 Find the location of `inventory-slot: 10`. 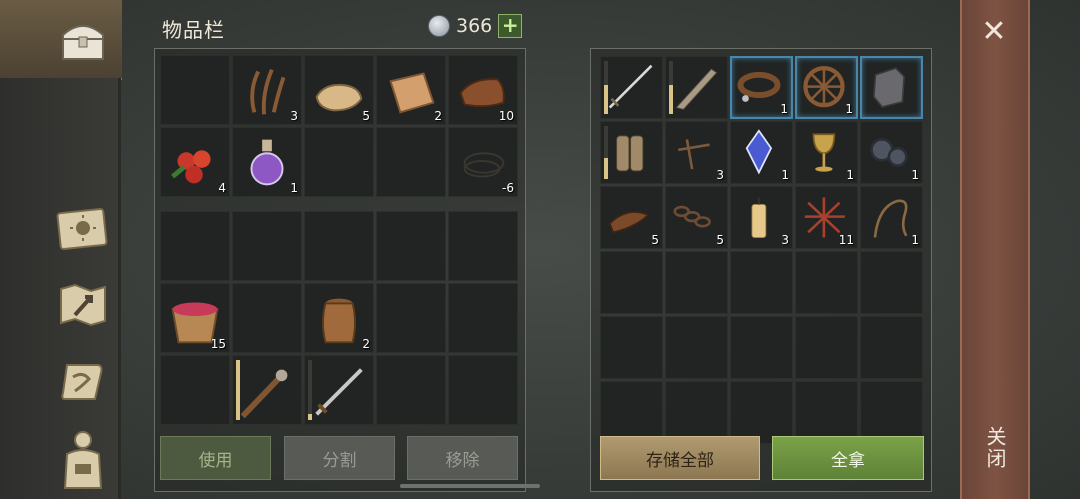

inventory-slot: 10 is located at coordinates (483, 90).